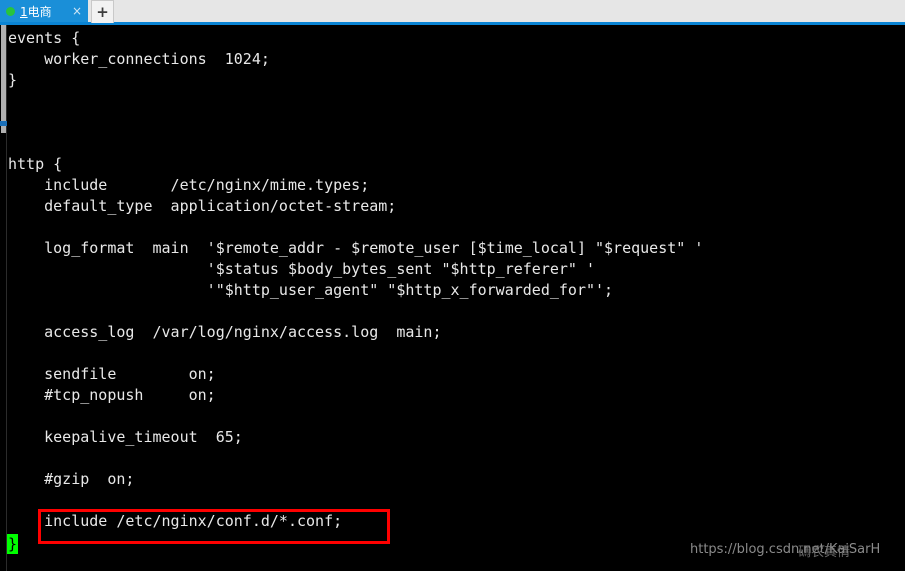 Image resolution: width=905 pixels, height=571 pixels. I want to click on watermark-url: https://blog.csdn.net/KaiSarH, so click(785, 549).